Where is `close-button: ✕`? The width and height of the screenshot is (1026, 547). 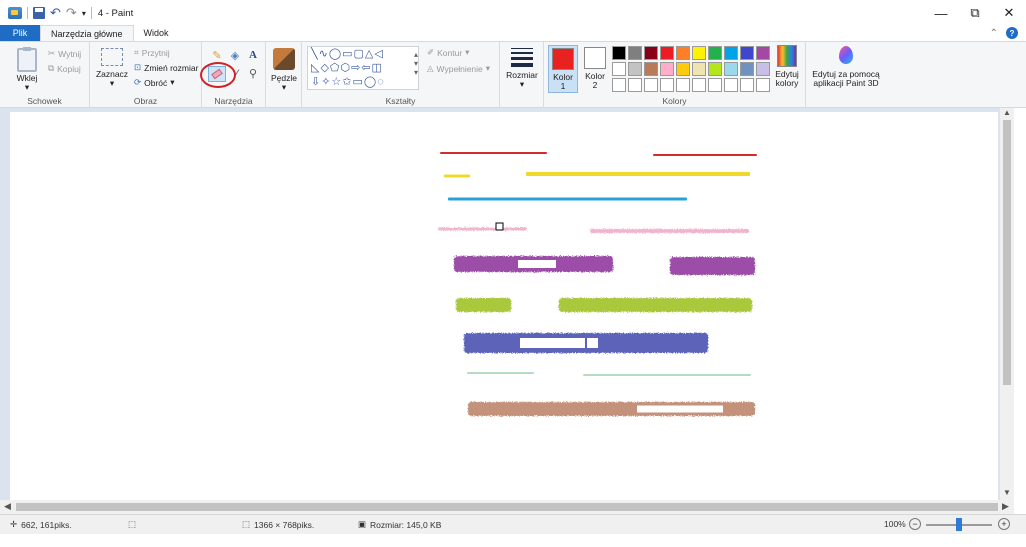 close-button: ✕ is located at coordinates (1009, 13).